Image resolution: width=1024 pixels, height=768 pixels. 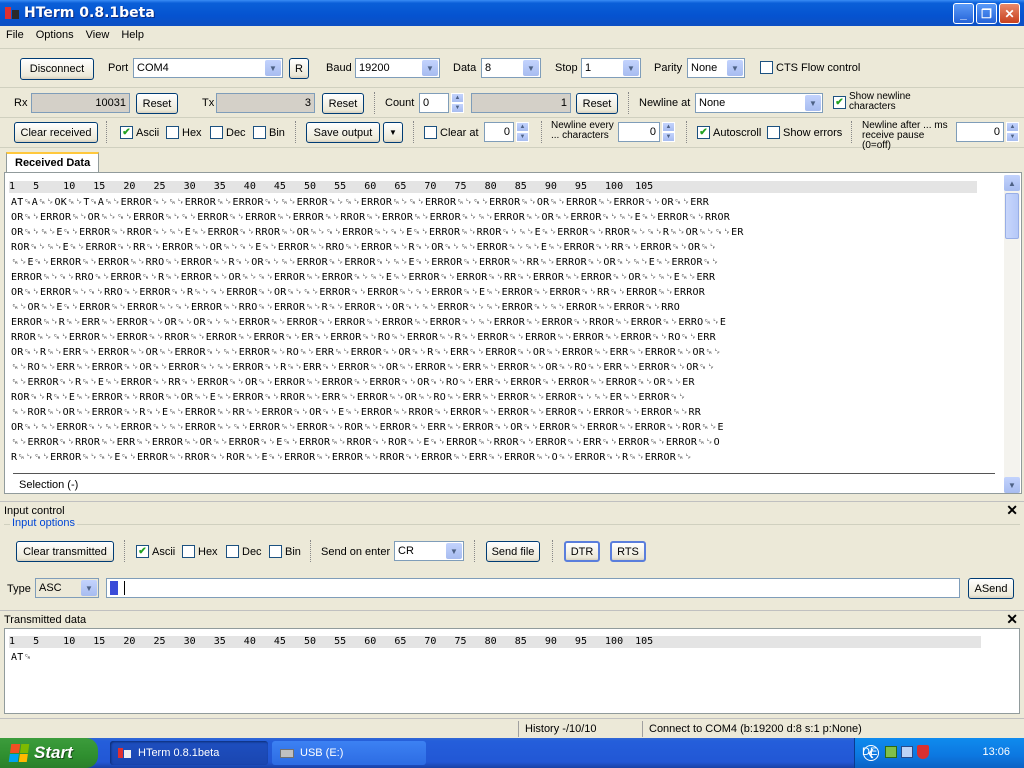 What do you see at coordinates (287, 753) in the screenshot?
I see `drive-icon` at bounding box center [287, 753].